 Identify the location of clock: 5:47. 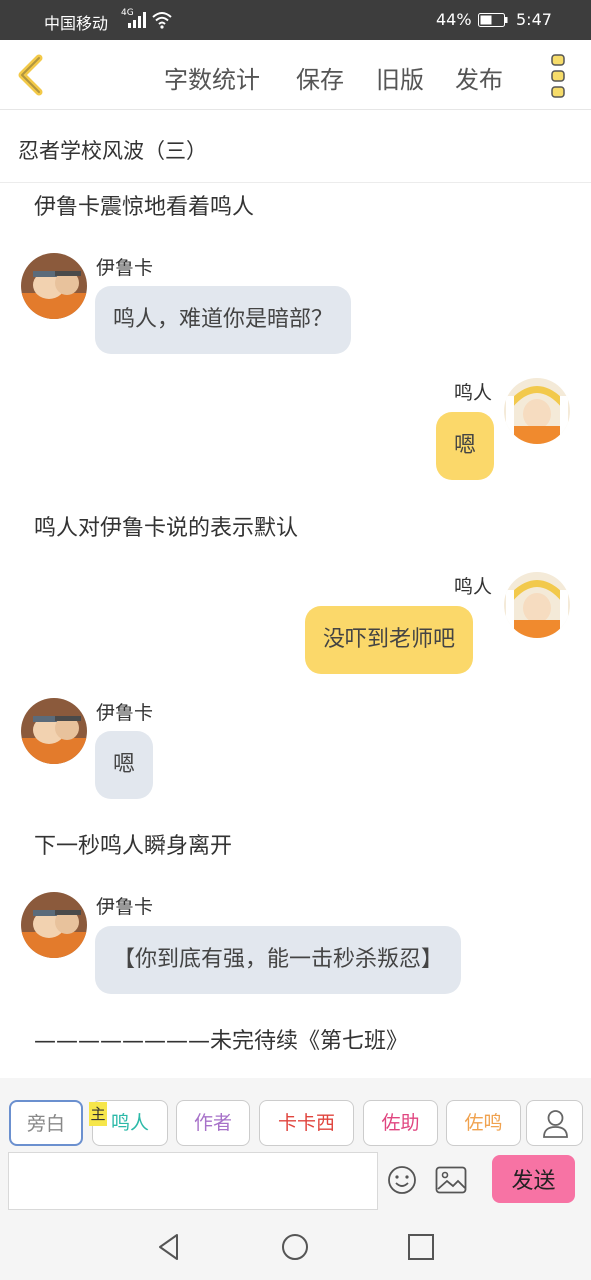
(534, 19).